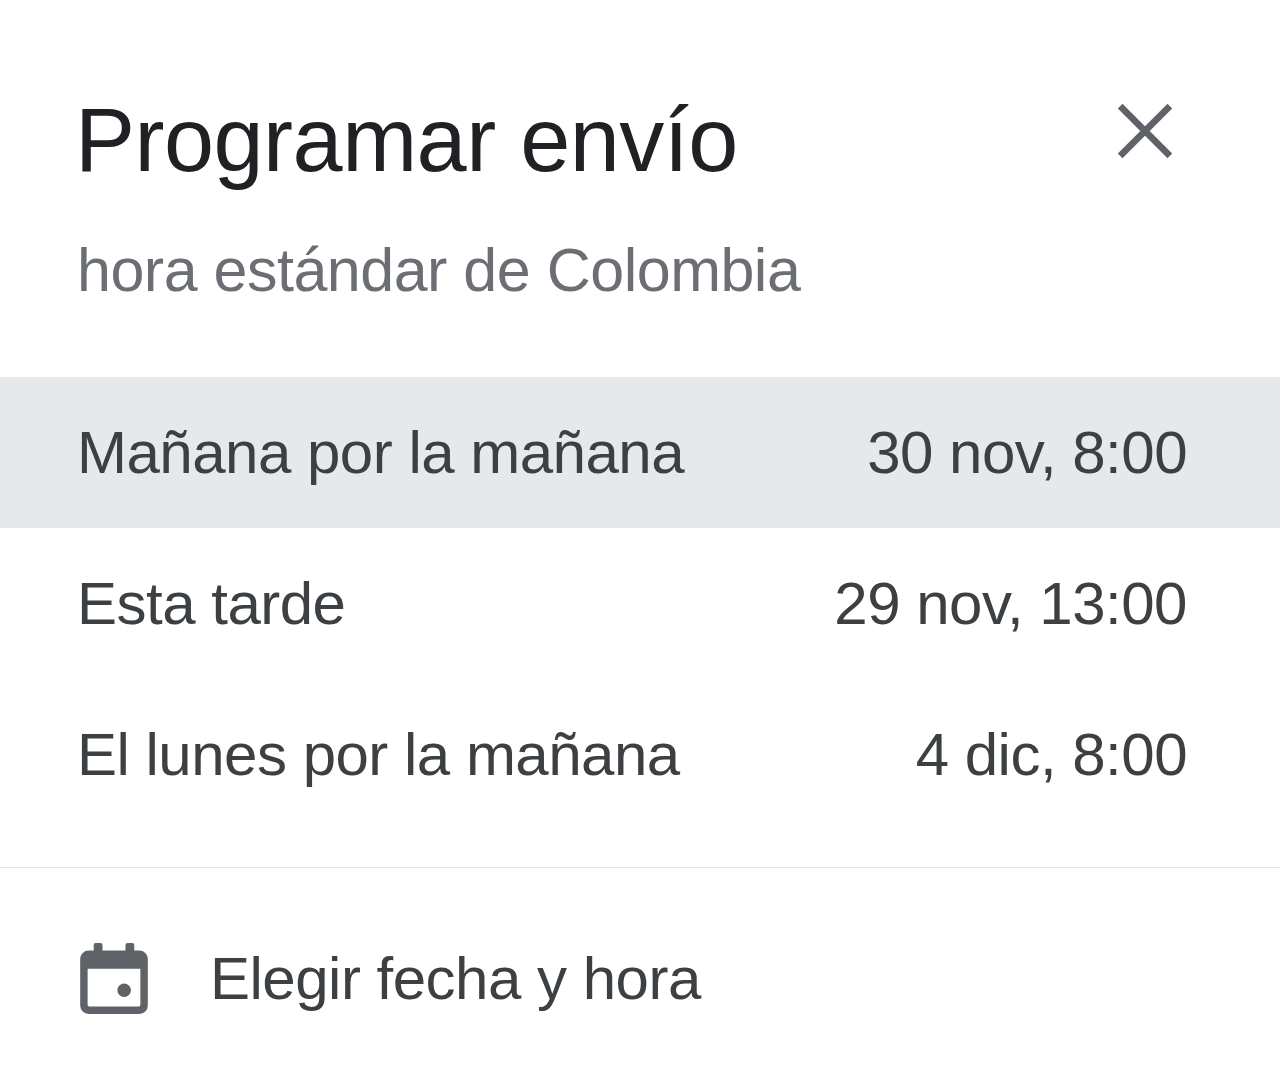 This screenshot has width=1280, height=1073. Describe the element at coordinates (640, 603) in the screenshot. I see `schedule-option: Esta tarde 29 nov, 13:00` at that location.